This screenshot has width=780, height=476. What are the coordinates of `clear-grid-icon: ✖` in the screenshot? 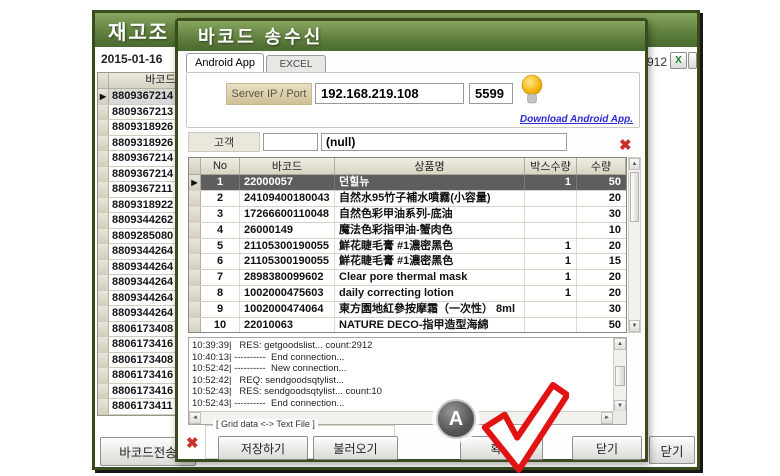 It's located at (625, 145).